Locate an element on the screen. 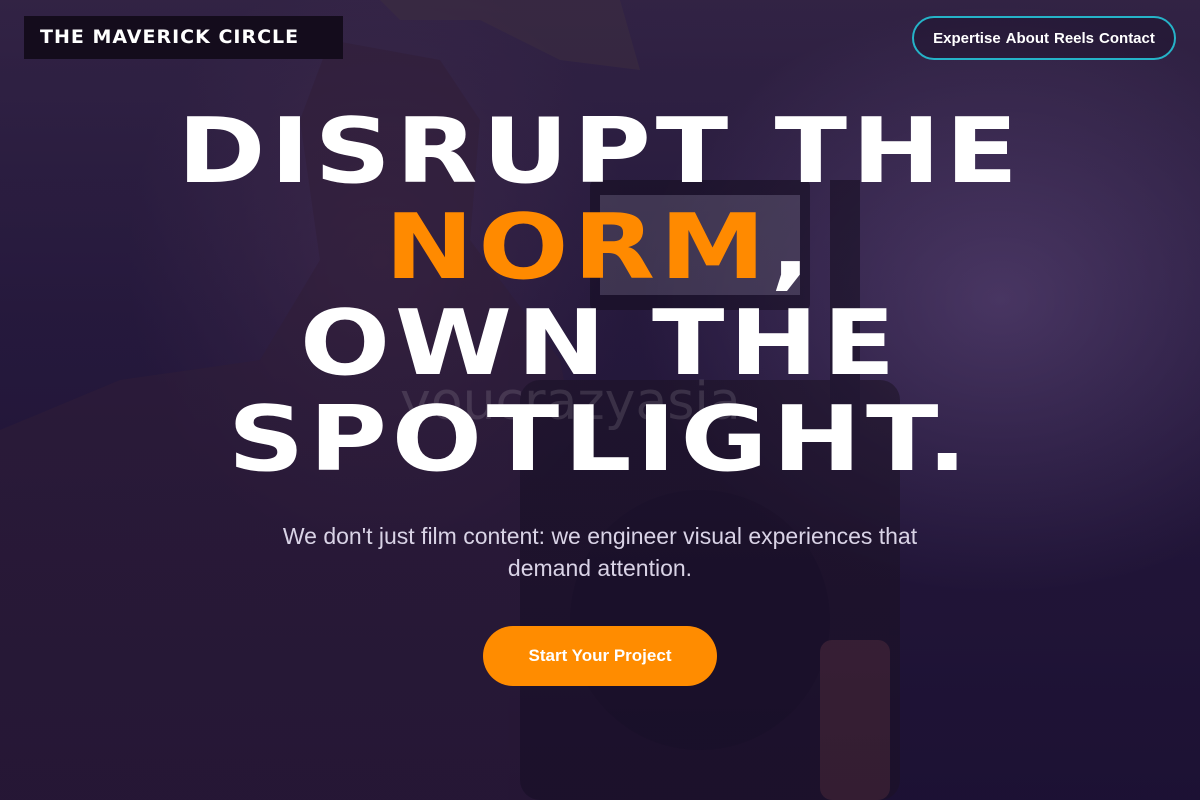 The height and width of the screenshot is (800, 1200). headline-comma: , is located at coordinates (793, 247).